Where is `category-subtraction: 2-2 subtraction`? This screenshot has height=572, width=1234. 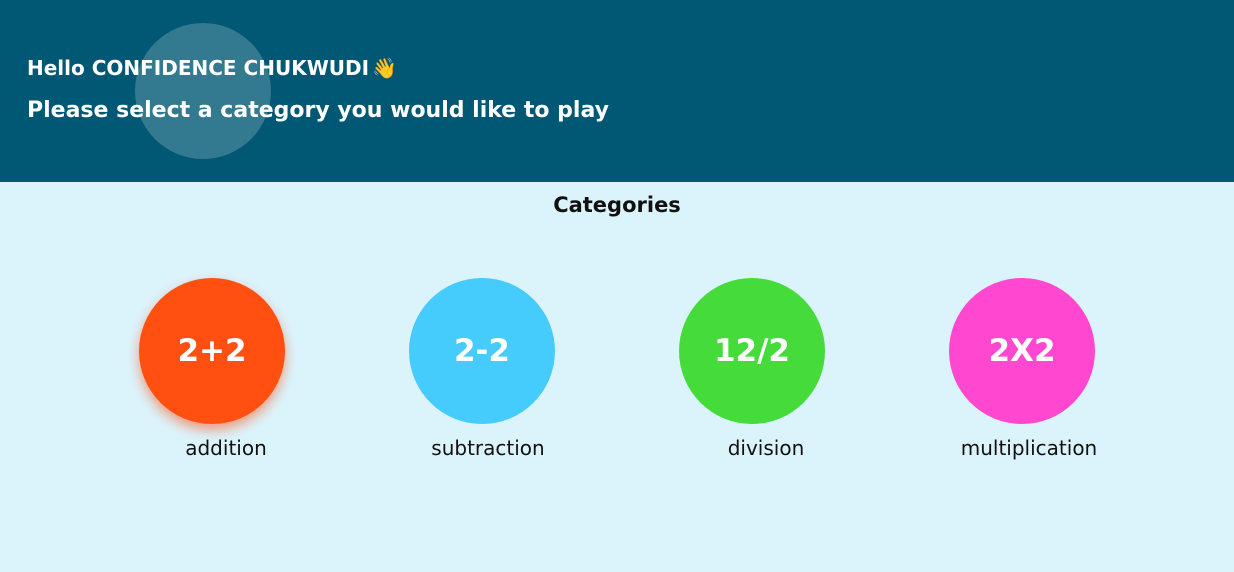 category-subtraction: 2-2 subtraction is located at coordinates (482, 369).